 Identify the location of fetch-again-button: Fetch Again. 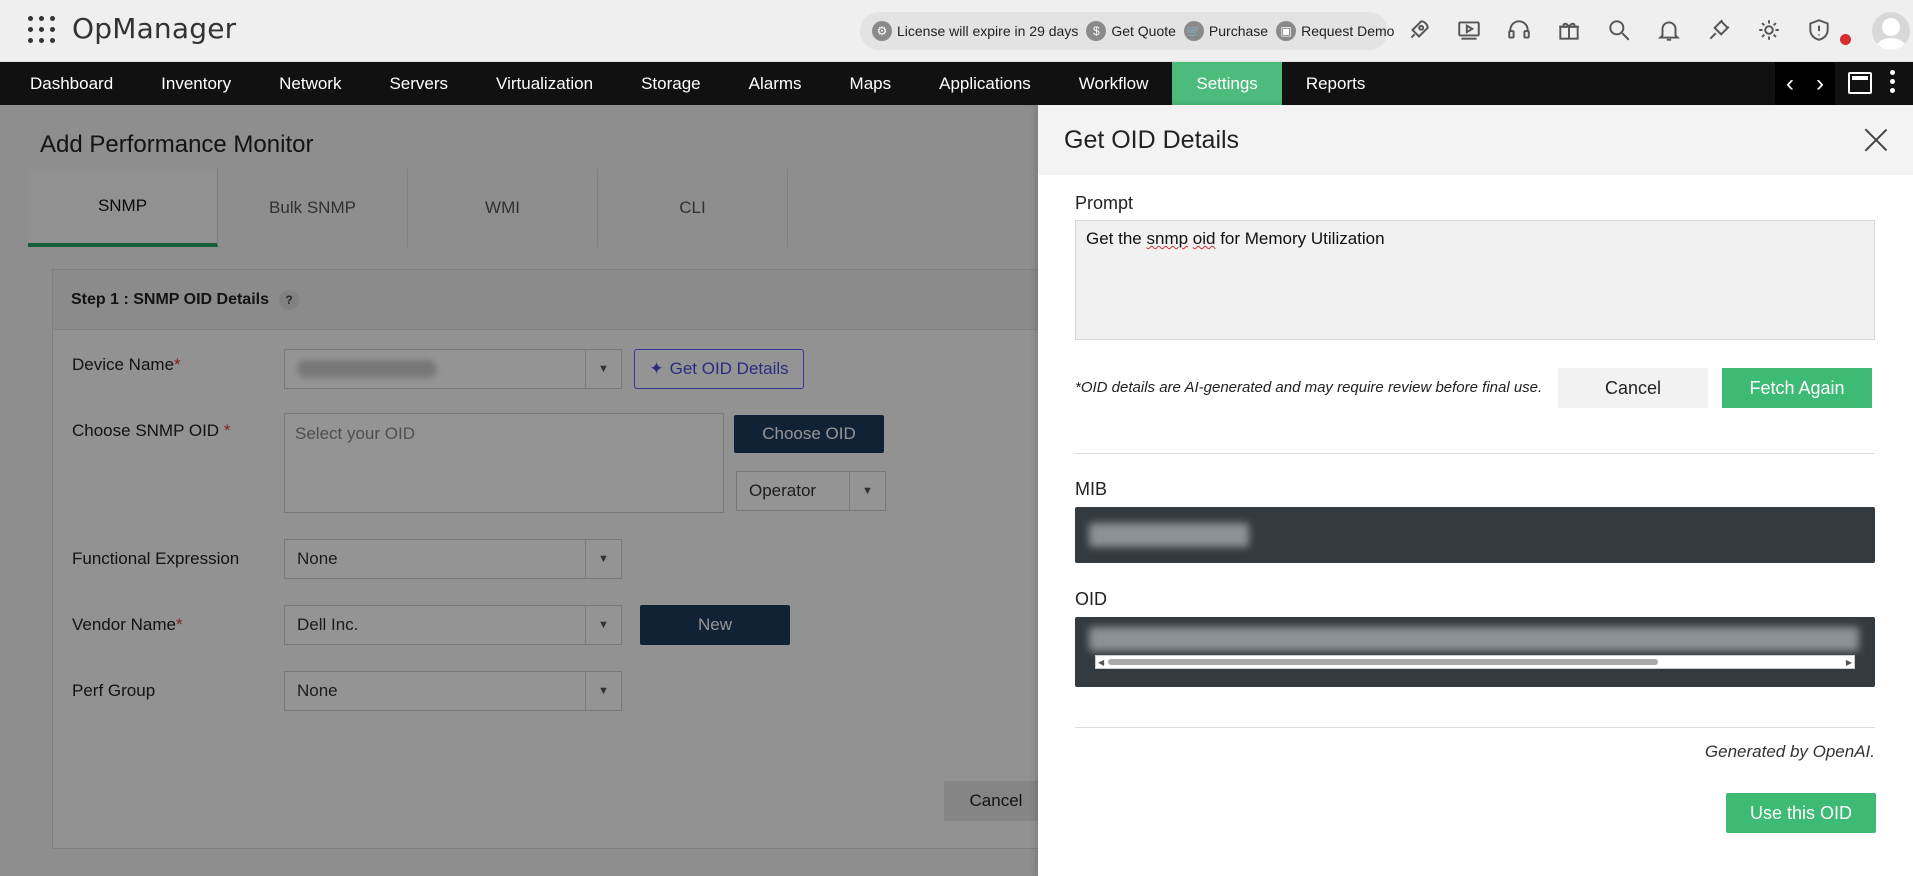
(1797, 388).